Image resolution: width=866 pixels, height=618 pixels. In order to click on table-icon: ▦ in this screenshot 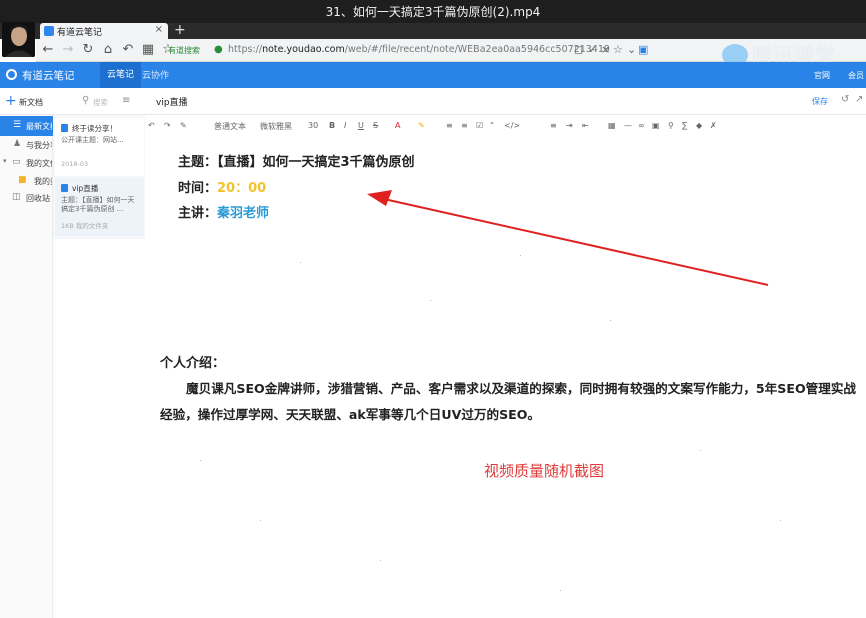, I will do `click(612, 125)`.